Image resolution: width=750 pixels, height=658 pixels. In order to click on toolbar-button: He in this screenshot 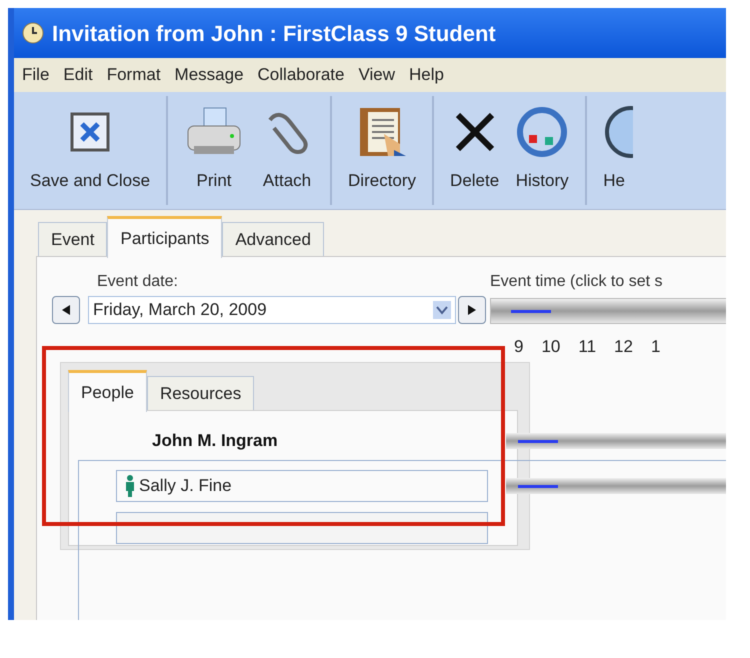, I will do `click(618, 150)`.